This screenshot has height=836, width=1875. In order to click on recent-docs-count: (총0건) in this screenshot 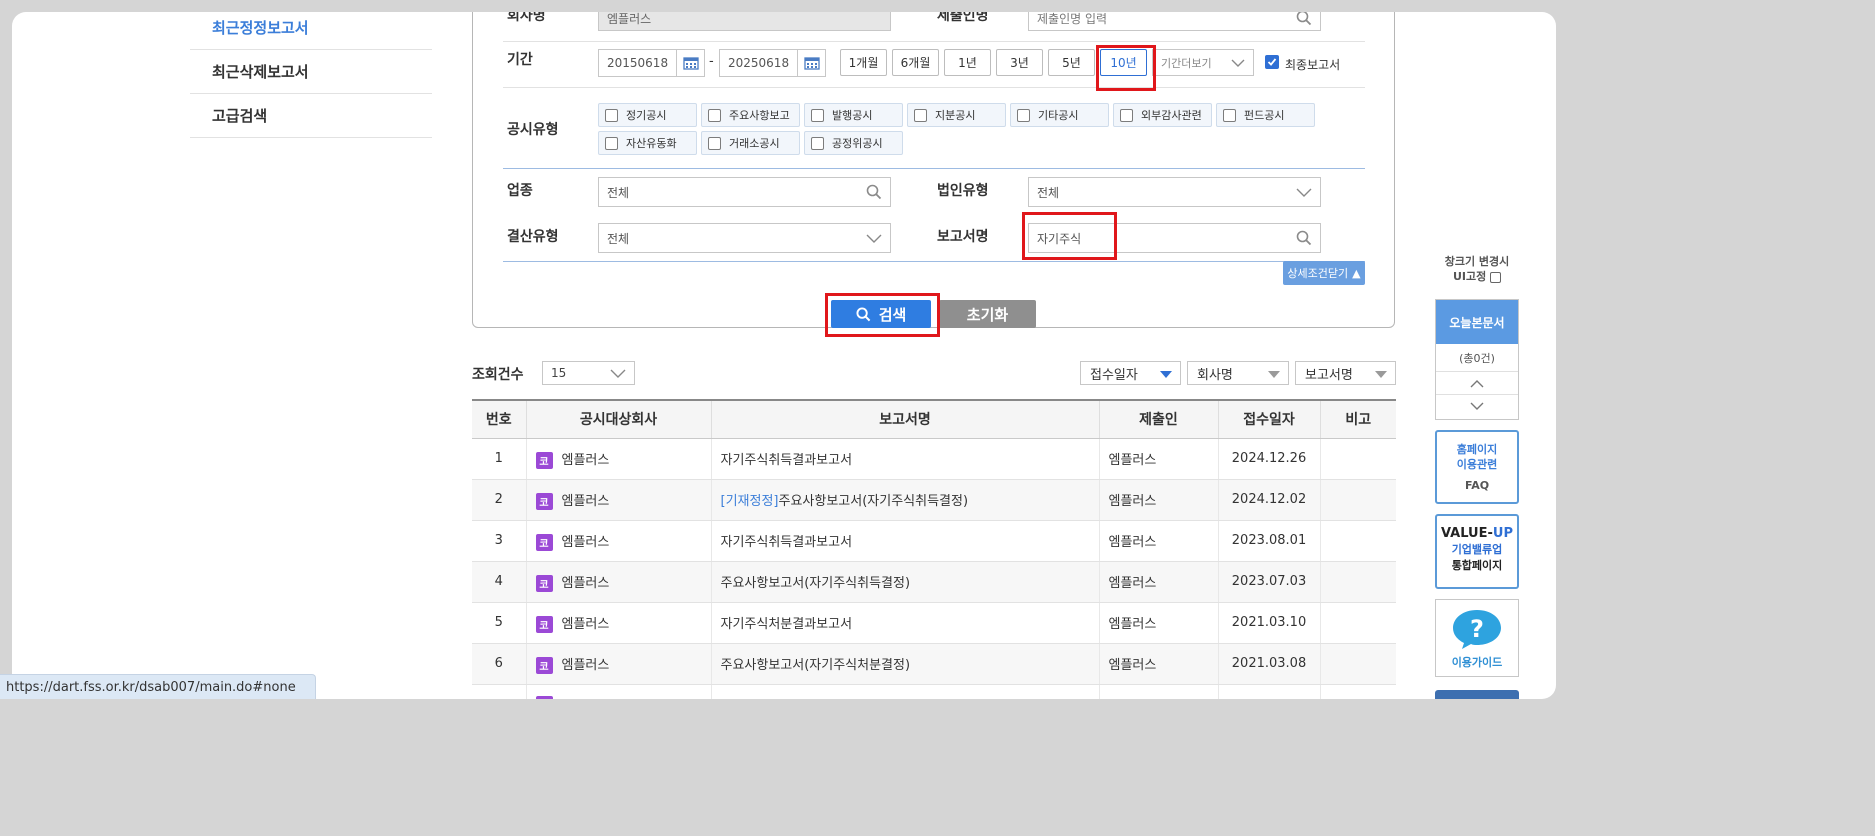, I will do `click(1477, 358)`.